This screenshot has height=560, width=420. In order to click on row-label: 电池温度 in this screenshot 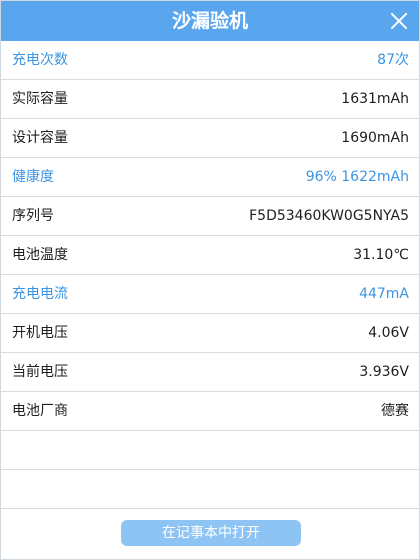, I will do `click(40, 255)`.